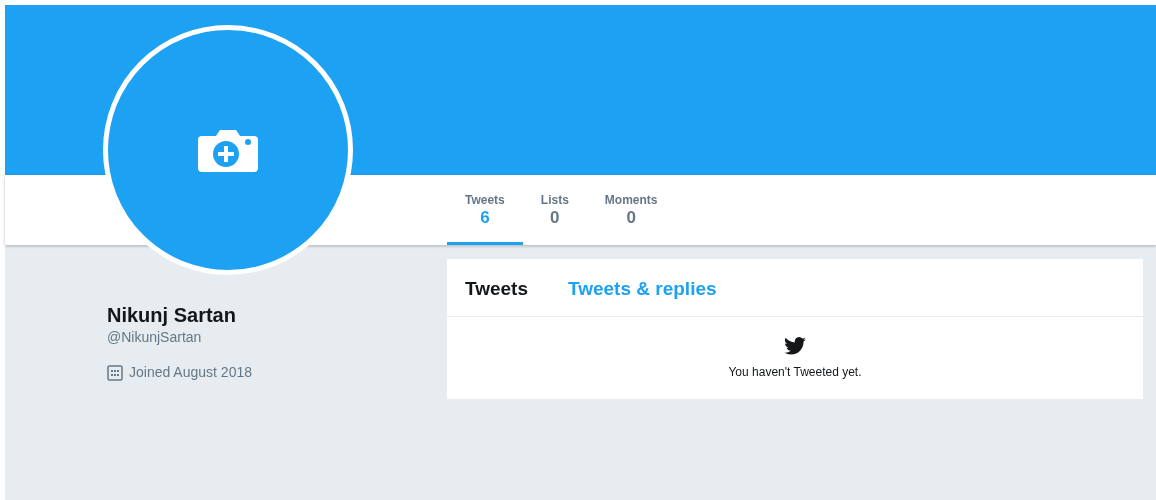  Describe the element at coordinates (115, 372) in the screenshot. I see `calendar-icon` at that location.